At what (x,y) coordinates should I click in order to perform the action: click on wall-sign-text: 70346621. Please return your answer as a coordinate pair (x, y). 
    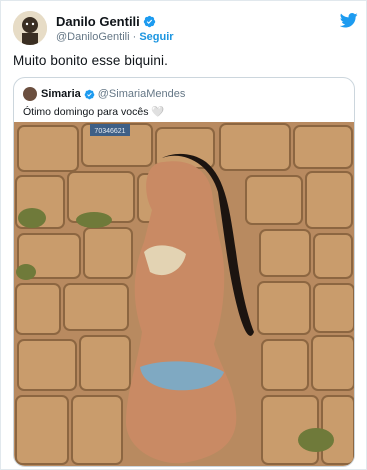
    Looking at the image, I should click on (109, 131).